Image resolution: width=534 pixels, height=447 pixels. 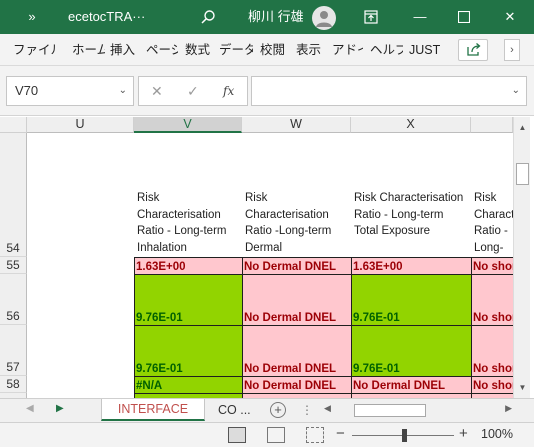 What do you see at coordinates (267, 410) in the screenshot?
I see `sheet-tabs-bar: ◀ ▶ INTERFACE CO ... + ⋮ ◀ ▶` at bounding box center [267, 410].